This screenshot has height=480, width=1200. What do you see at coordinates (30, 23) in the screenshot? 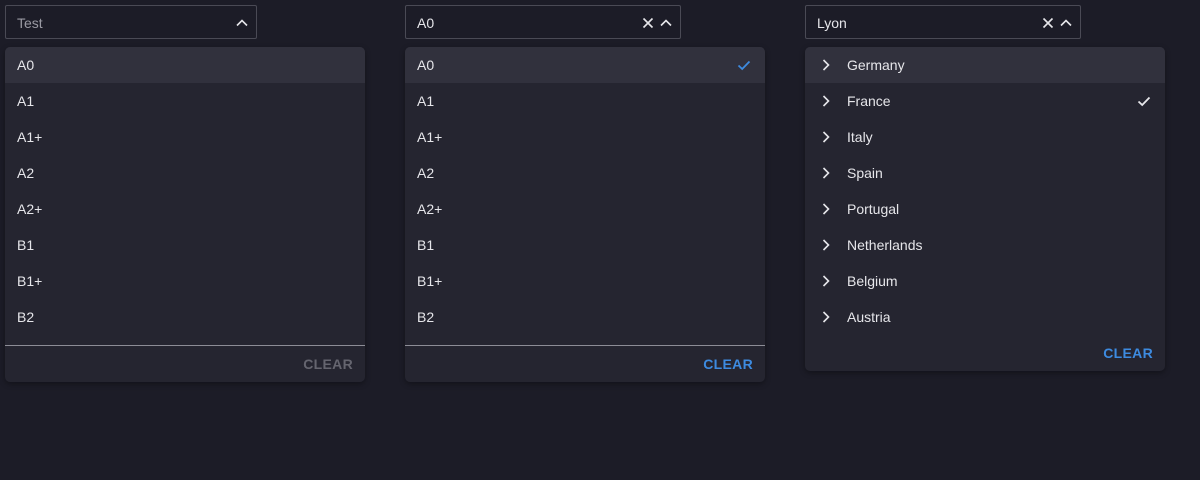
I see `select-placeholder: Test` at bounding box center [30, 23].